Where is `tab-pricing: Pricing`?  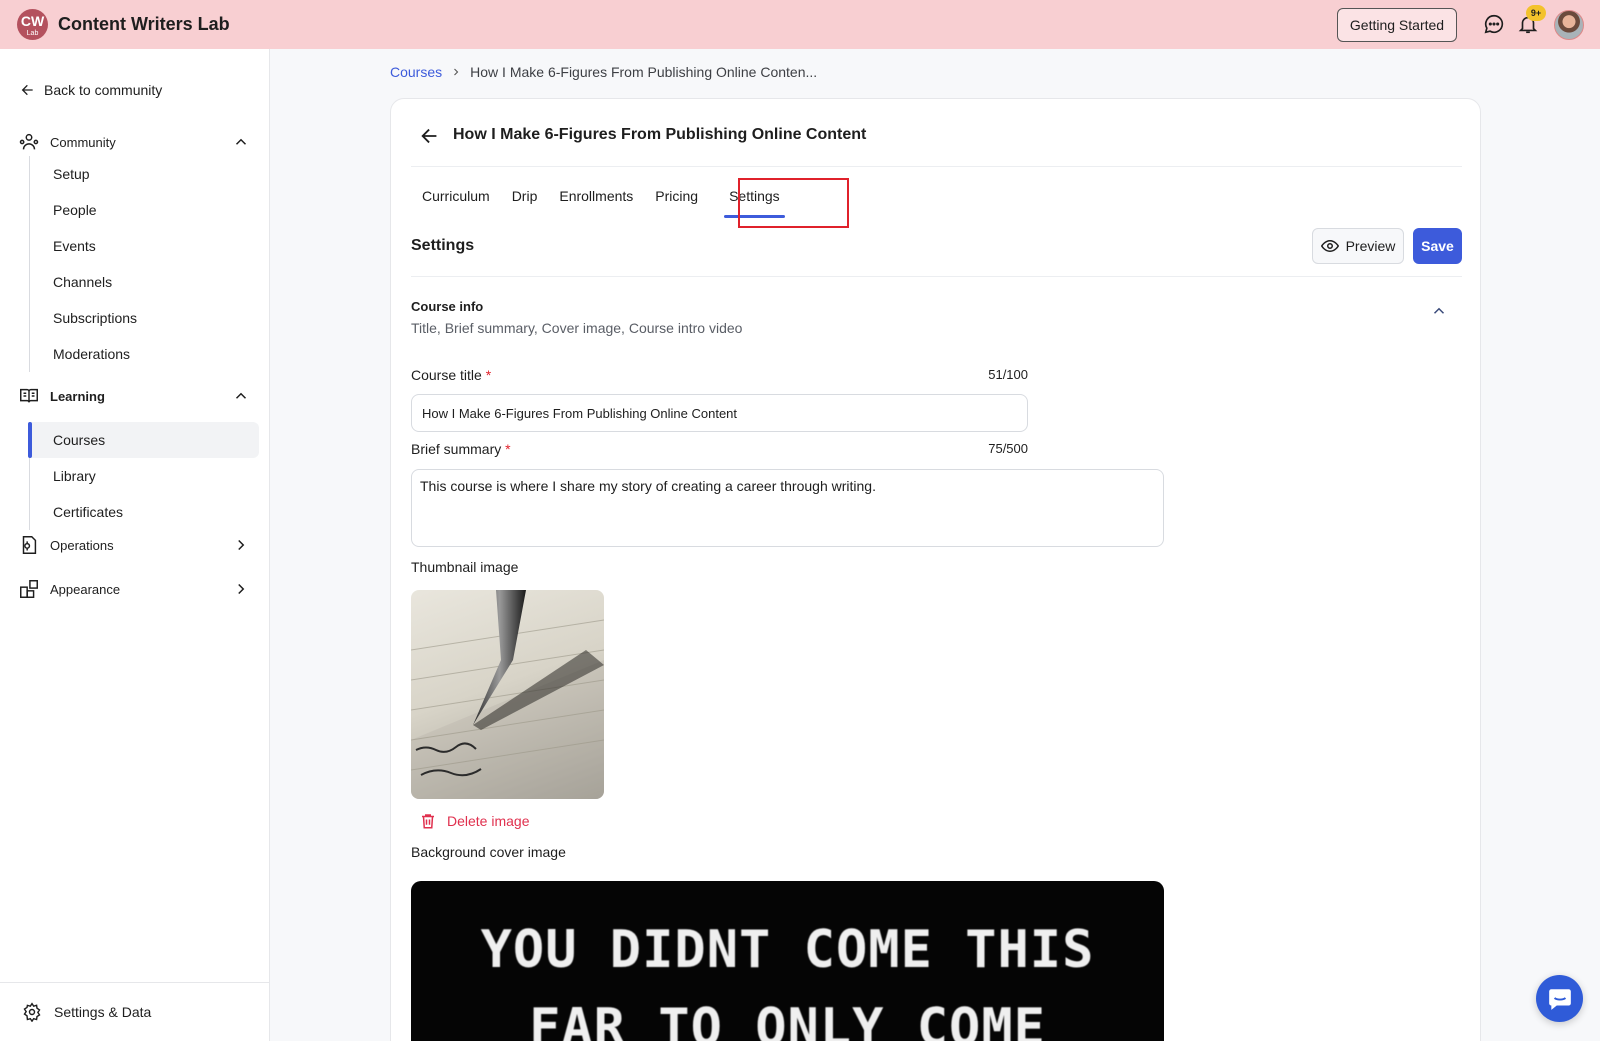 tab-pricing: Pricing is located at coordinates (676, 196).